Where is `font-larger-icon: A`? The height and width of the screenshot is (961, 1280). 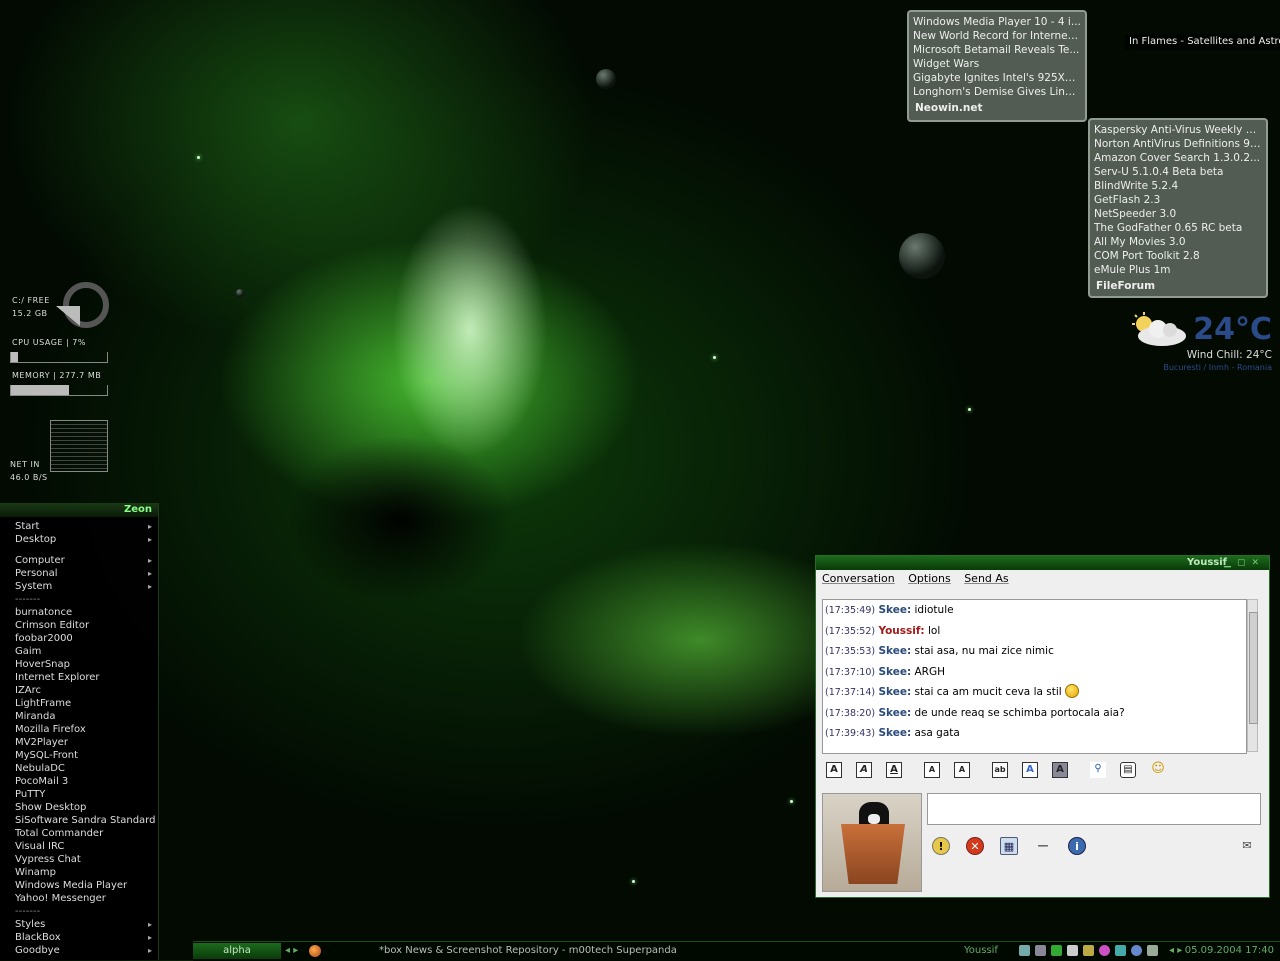
font-larger-icon: A is located at coordinates (932, 770).